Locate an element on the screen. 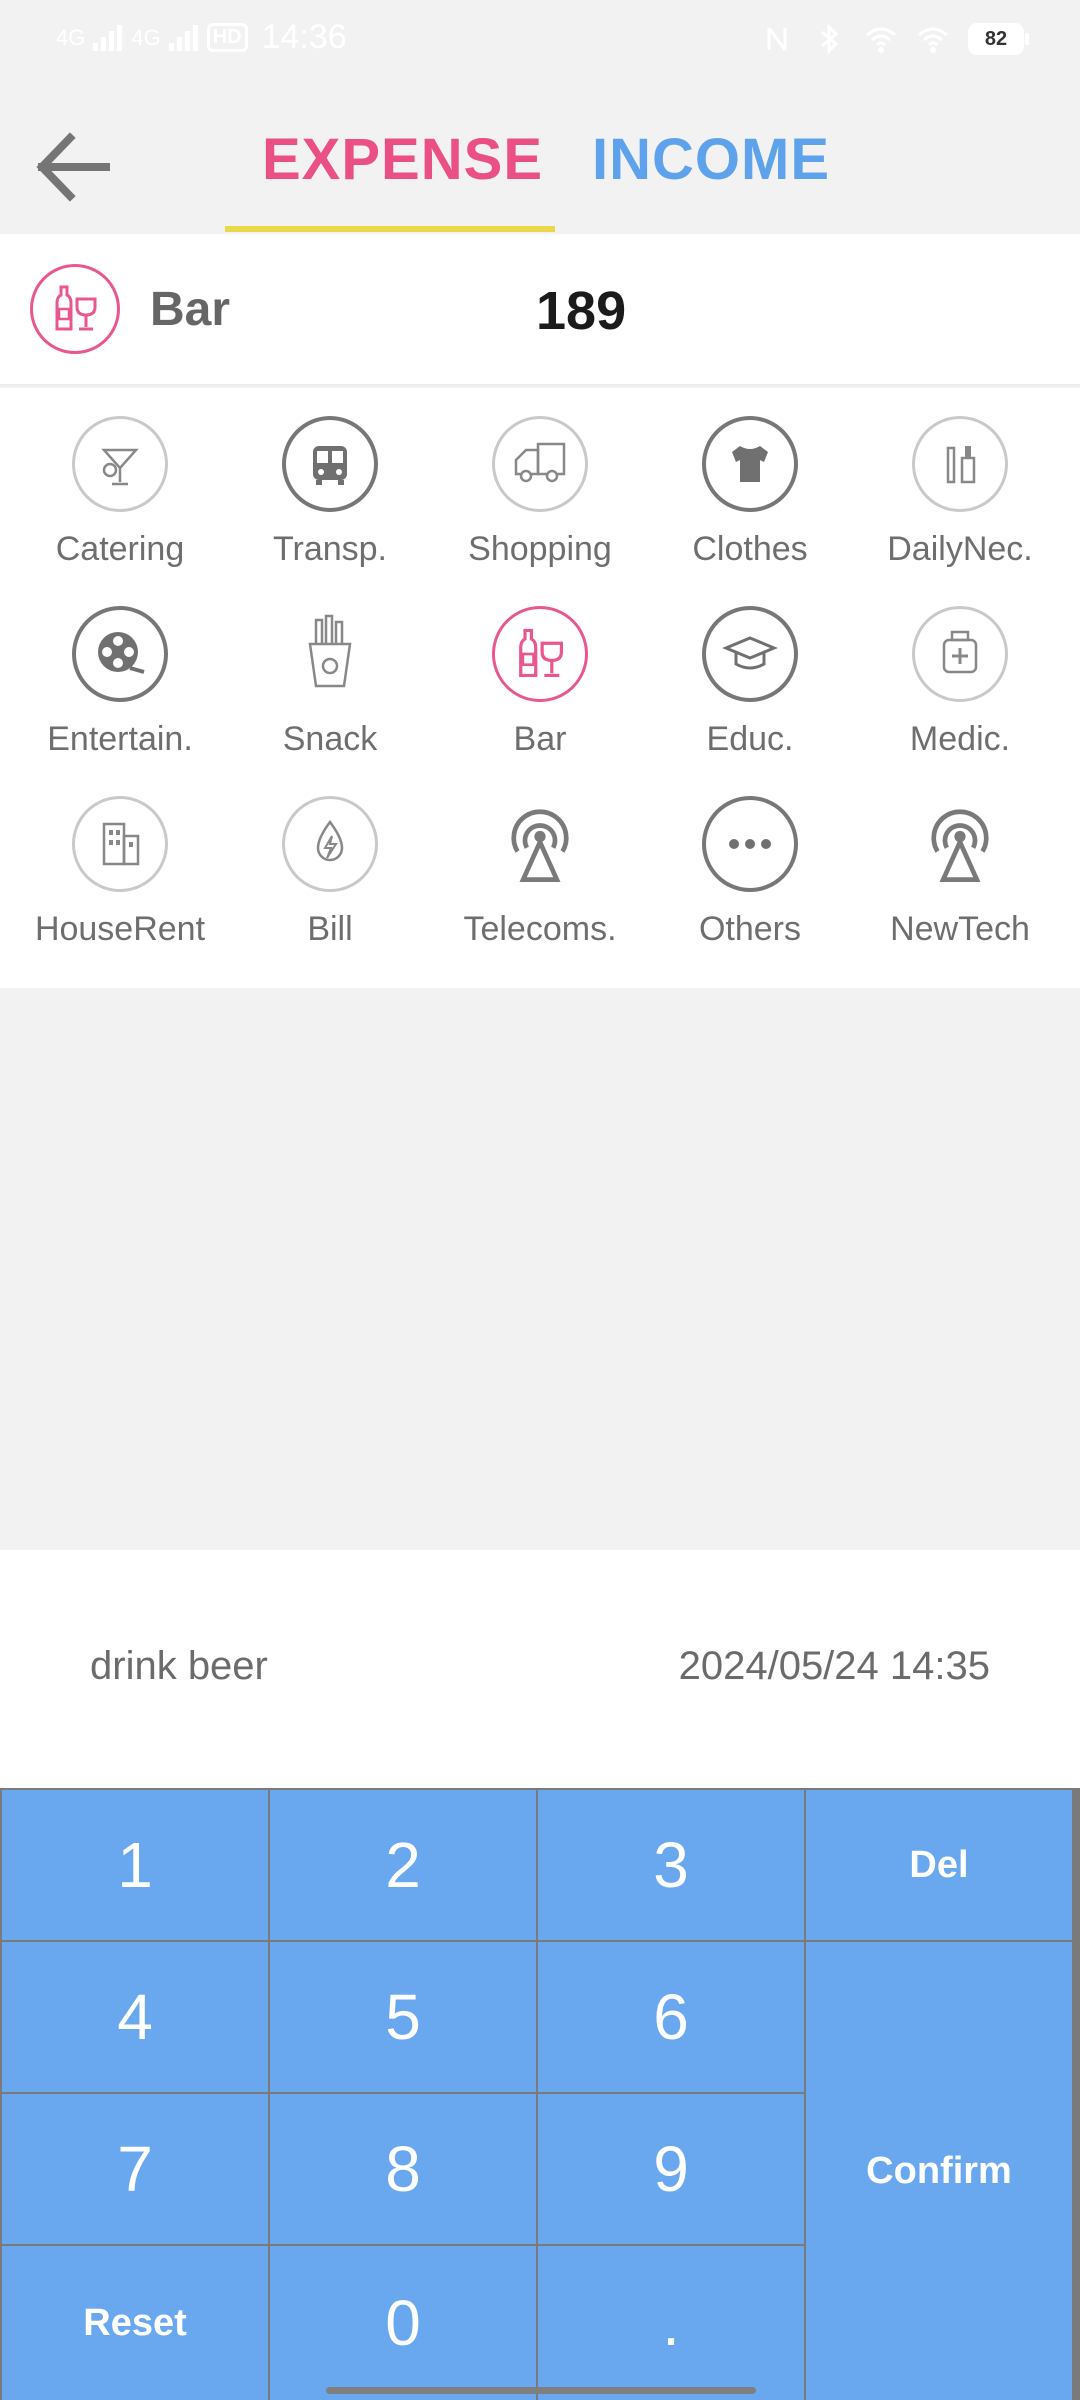  cocktail-icon is located at coordinates (120, 464).